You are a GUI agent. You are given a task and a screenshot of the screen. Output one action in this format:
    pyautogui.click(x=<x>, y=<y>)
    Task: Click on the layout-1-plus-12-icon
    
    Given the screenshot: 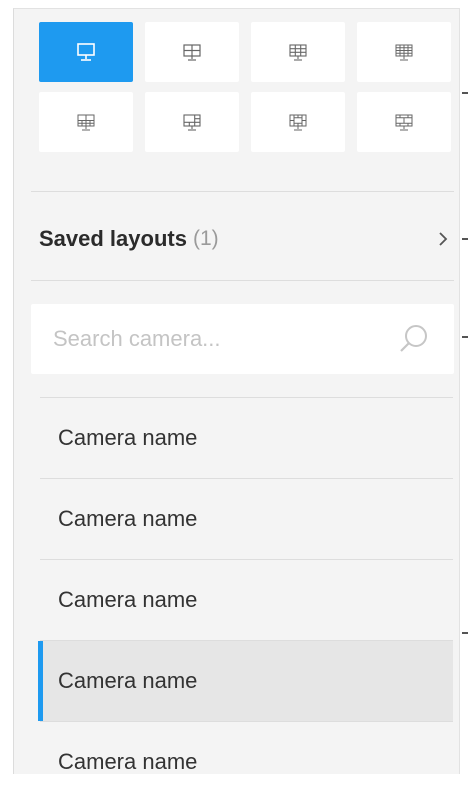 What is the action you would take?
    pyautogui.click(x=298, y=122)
    